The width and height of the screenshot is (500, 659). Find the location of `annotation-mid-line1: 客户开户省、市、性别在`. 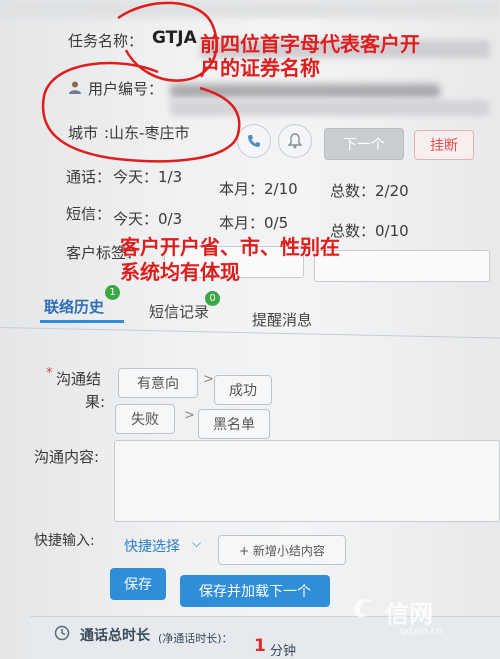

annotation-mid-line1: 客户开户省、市、性别在 is located at coordinates (230, 247).